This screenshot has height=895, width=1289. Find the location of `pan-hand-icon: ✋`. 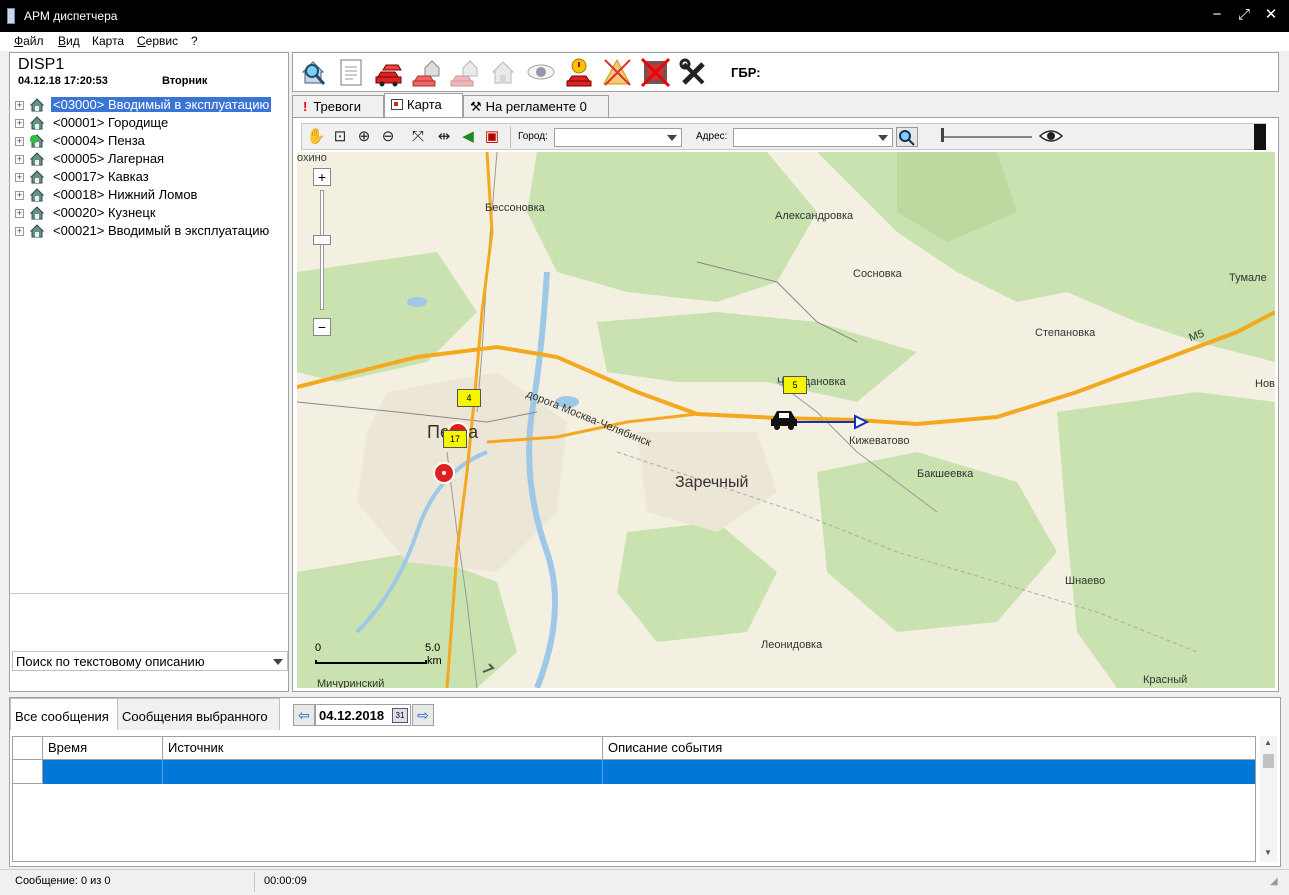

pan-hand-icon: ✋ is located at coordinates (316, 137).